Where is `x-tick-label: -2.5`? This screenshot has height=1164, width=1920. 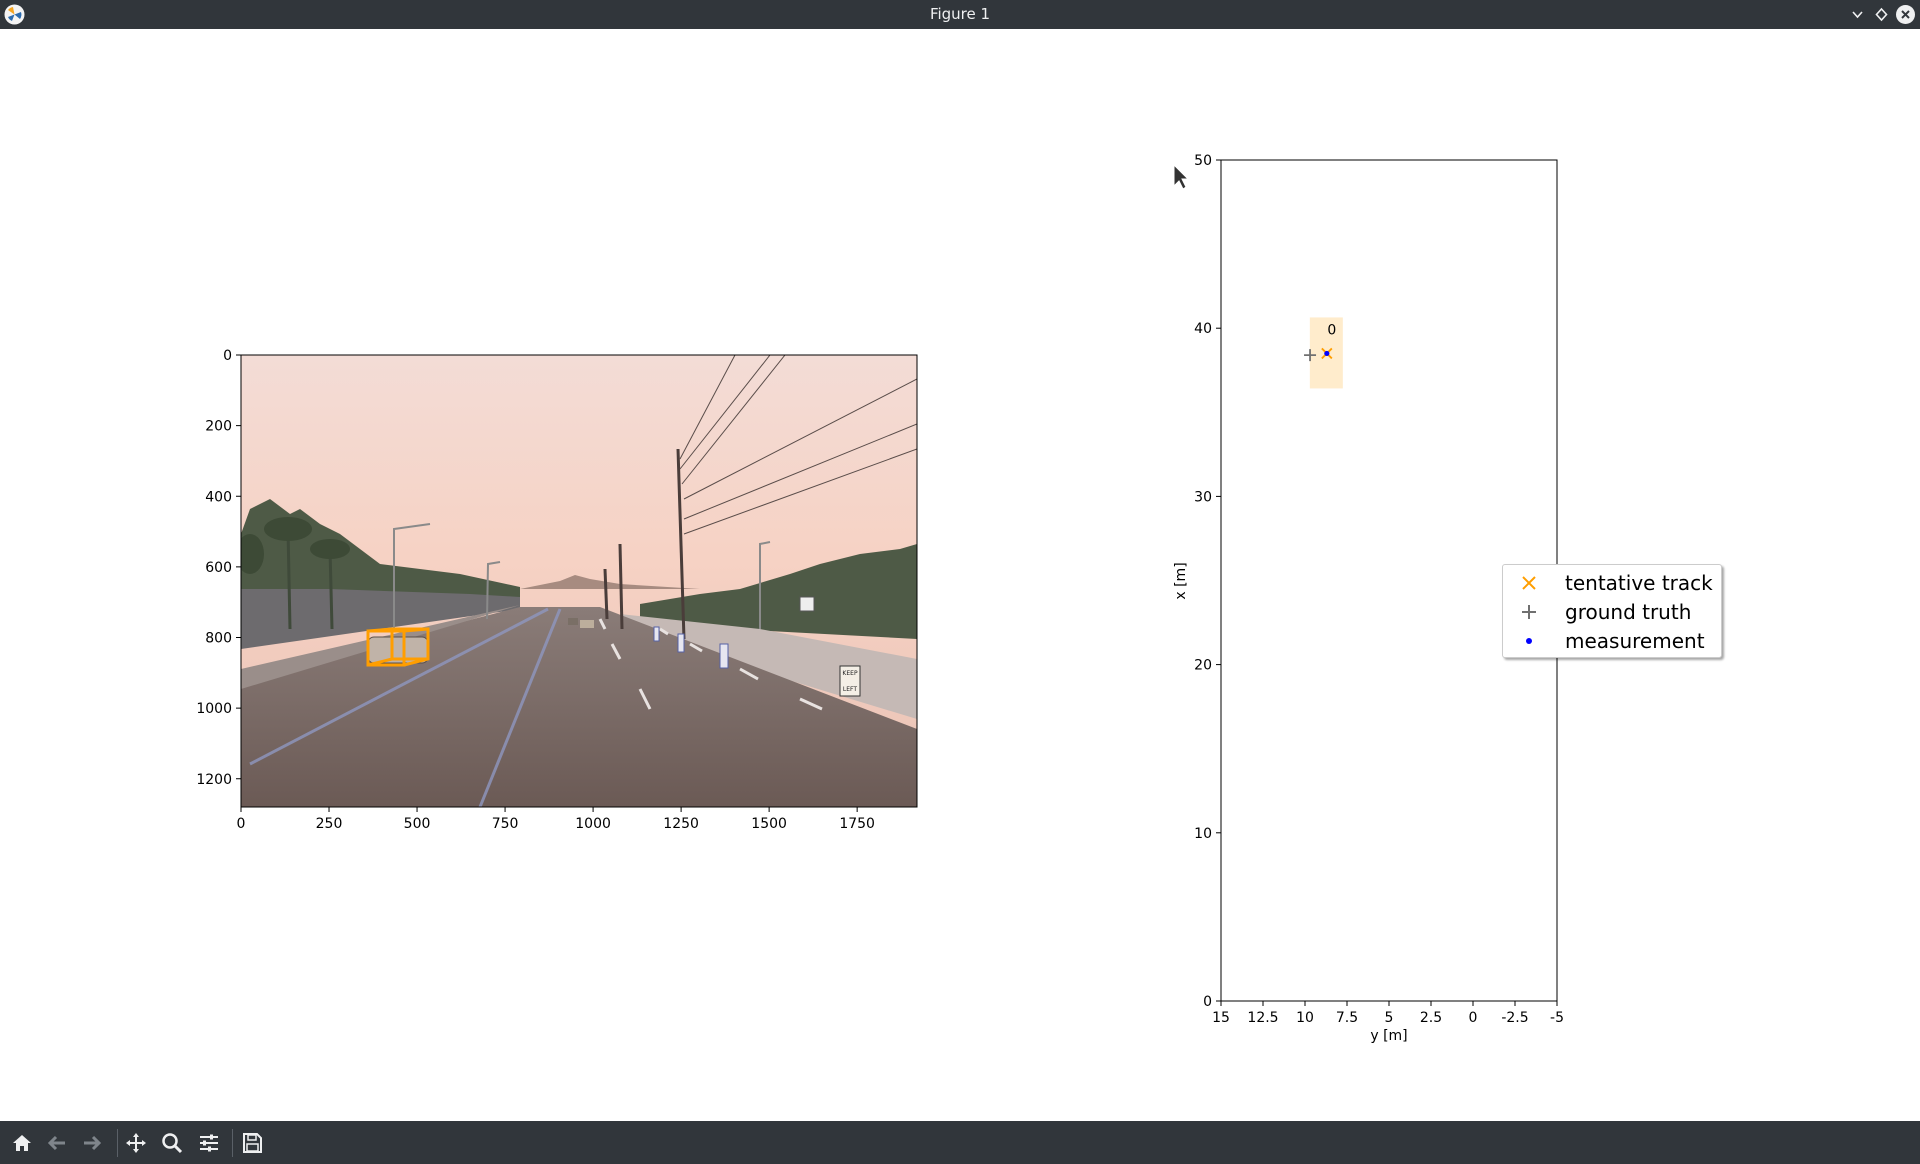
x-tick-label: -2.5 is located at coordinates (1514, 1018).